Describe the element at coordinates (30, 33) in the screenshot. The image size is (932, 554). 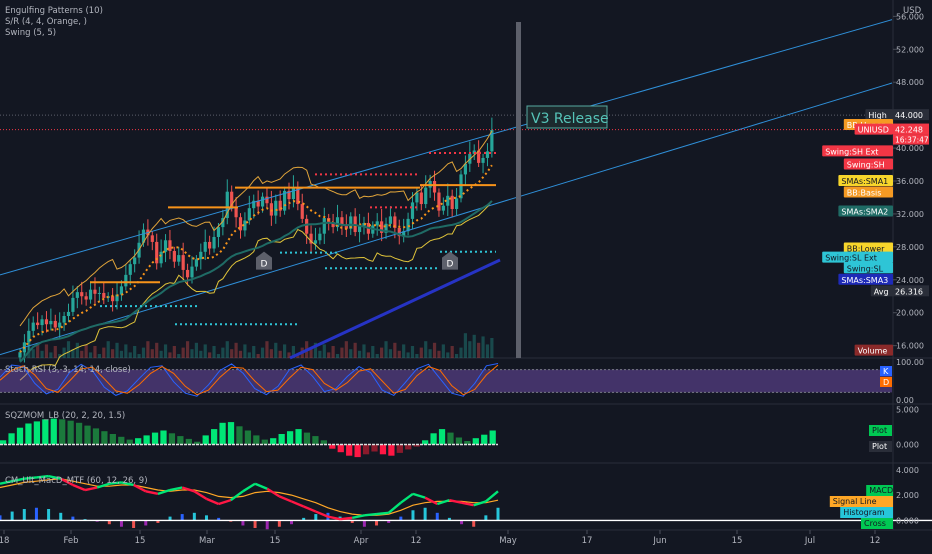
I see `indicator-legend-swing: Swing (5, 5)` at that location.